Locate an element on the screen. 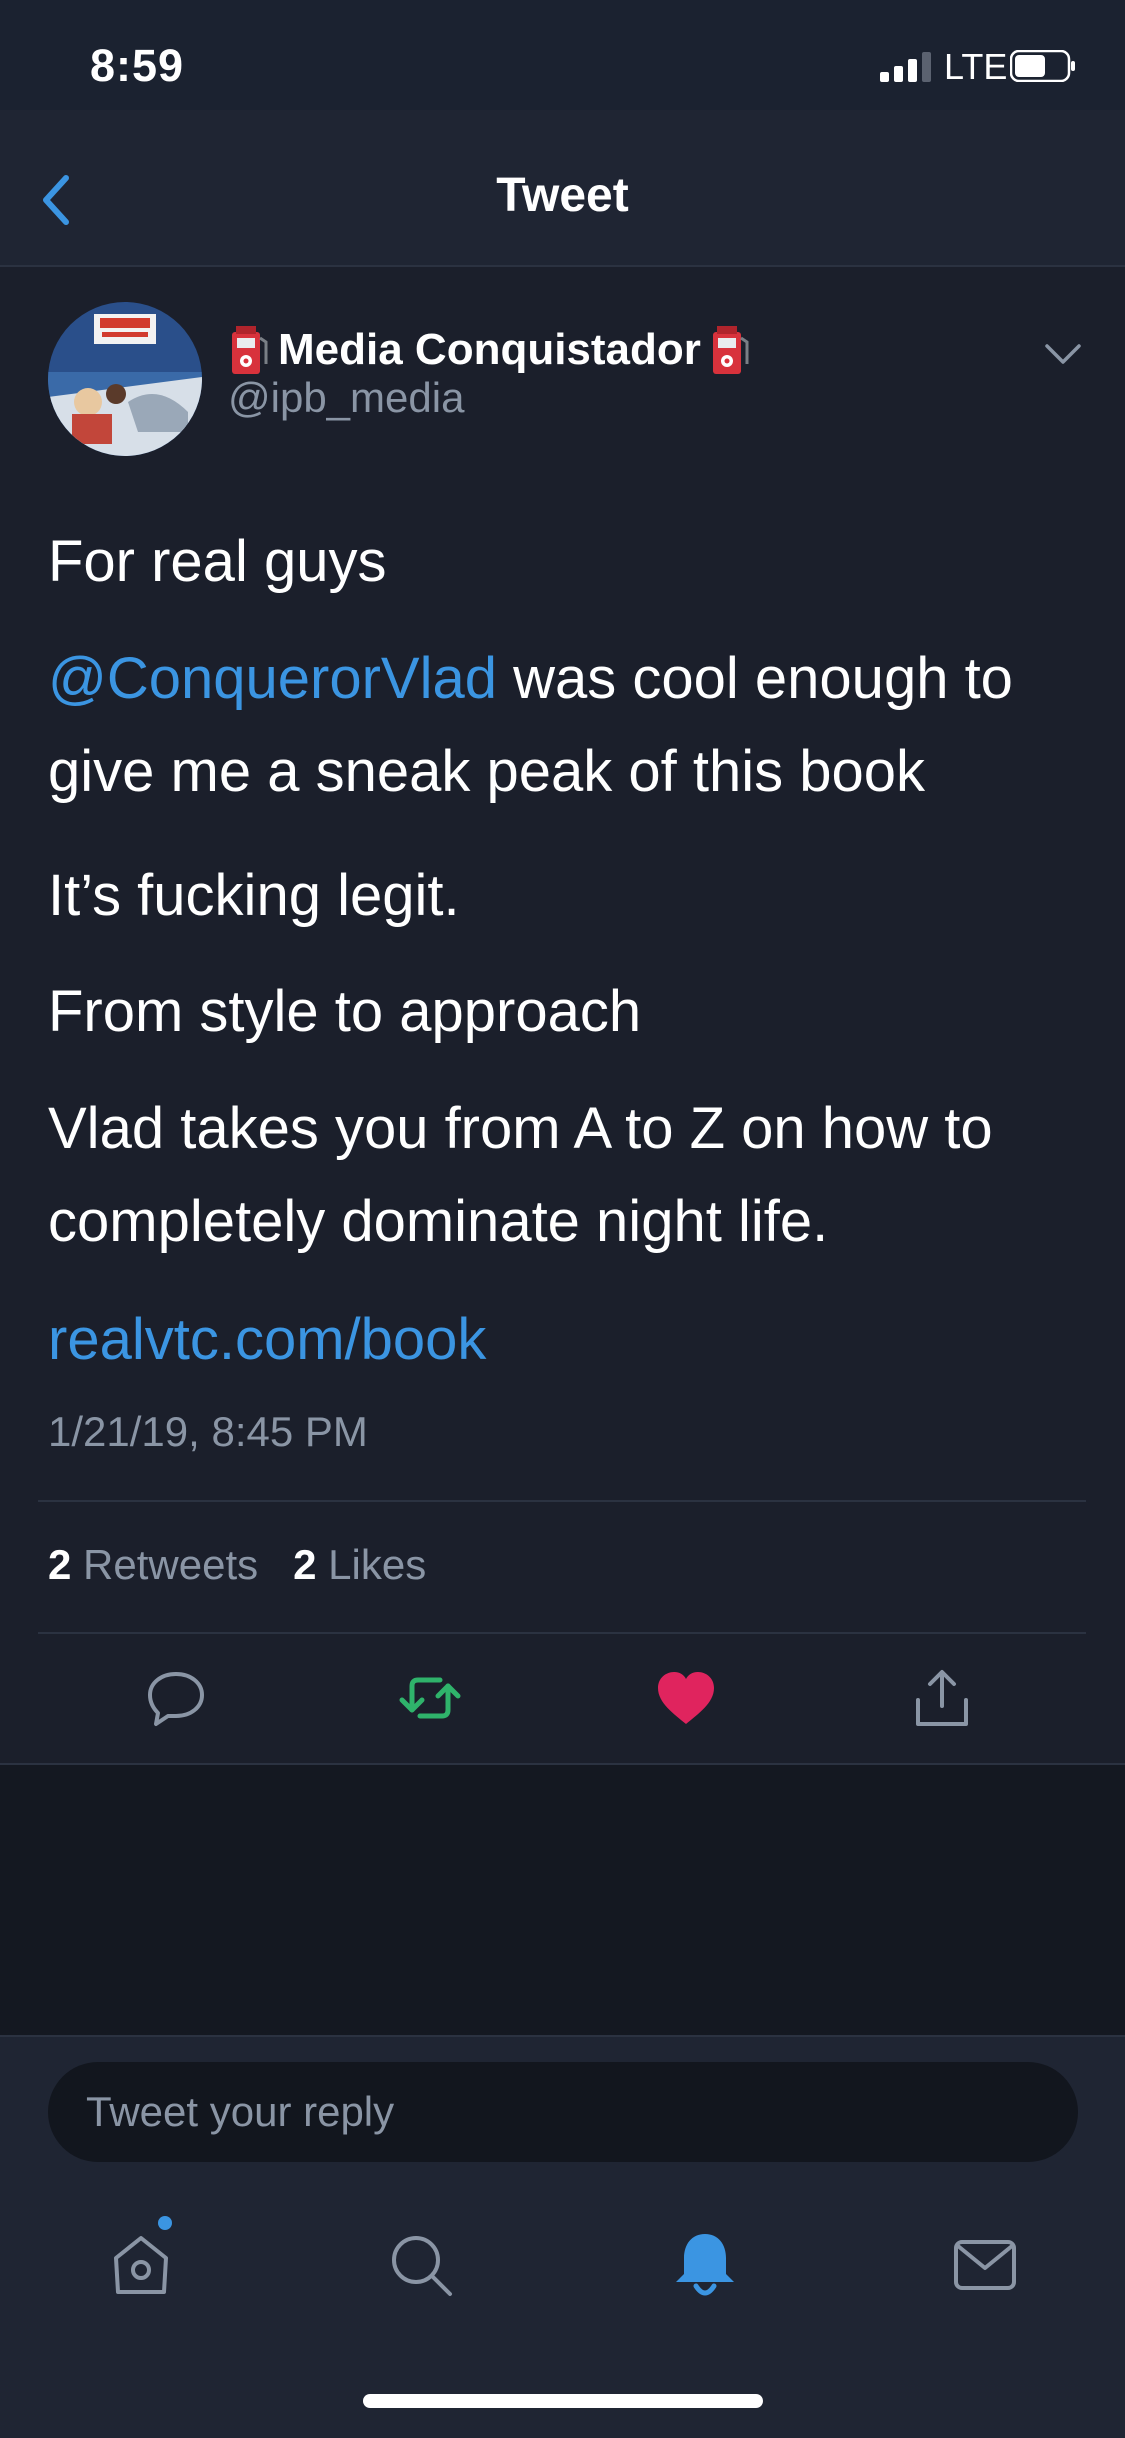 This screenshot has width=1125, height=2438. chevron-down-icon is located at coordinates (1063, 354).